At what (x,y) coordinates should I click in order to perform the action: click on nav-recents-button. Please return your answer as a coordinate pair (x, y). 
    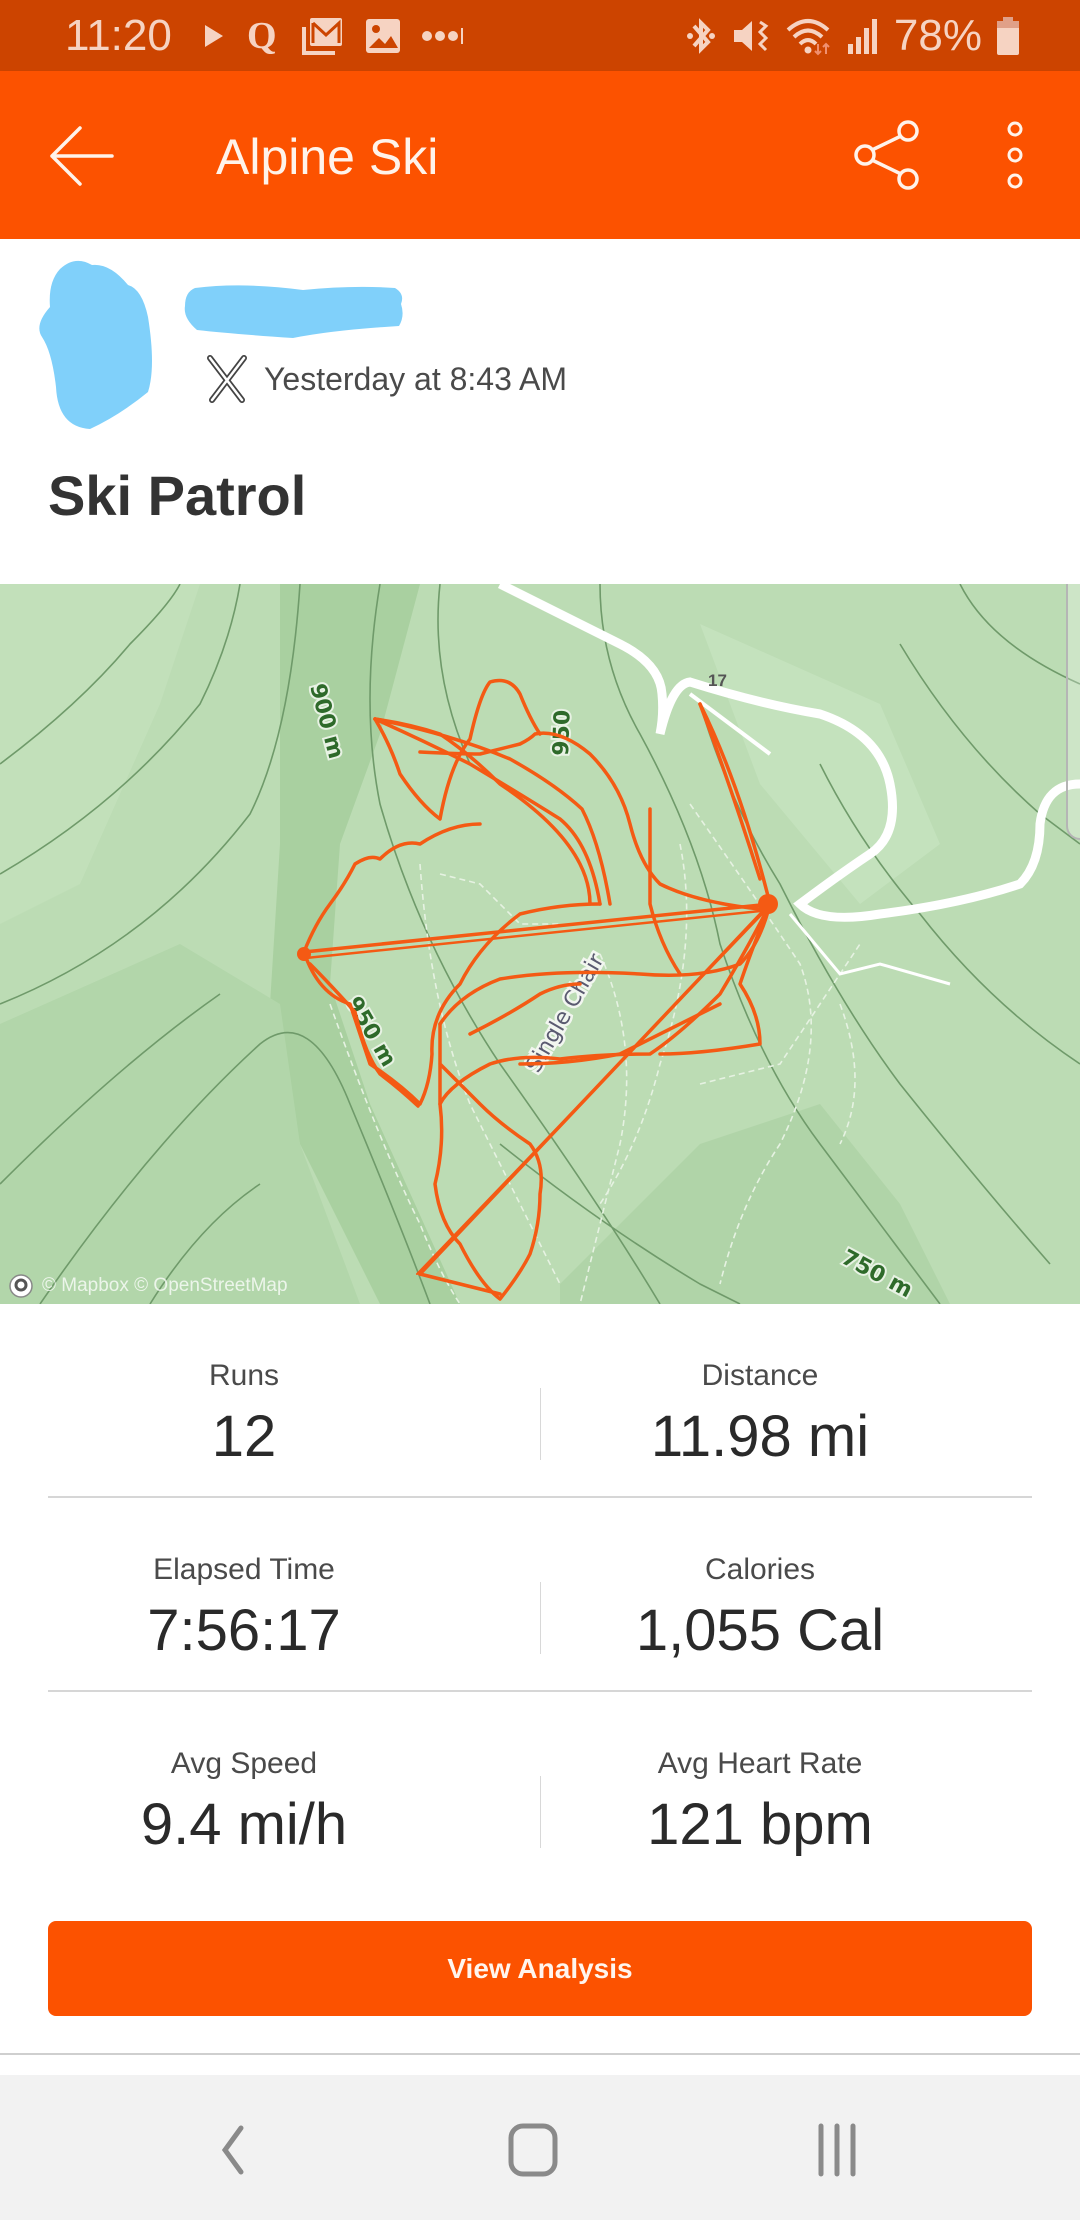
    Looking at the image, I should click on (837, 2150).